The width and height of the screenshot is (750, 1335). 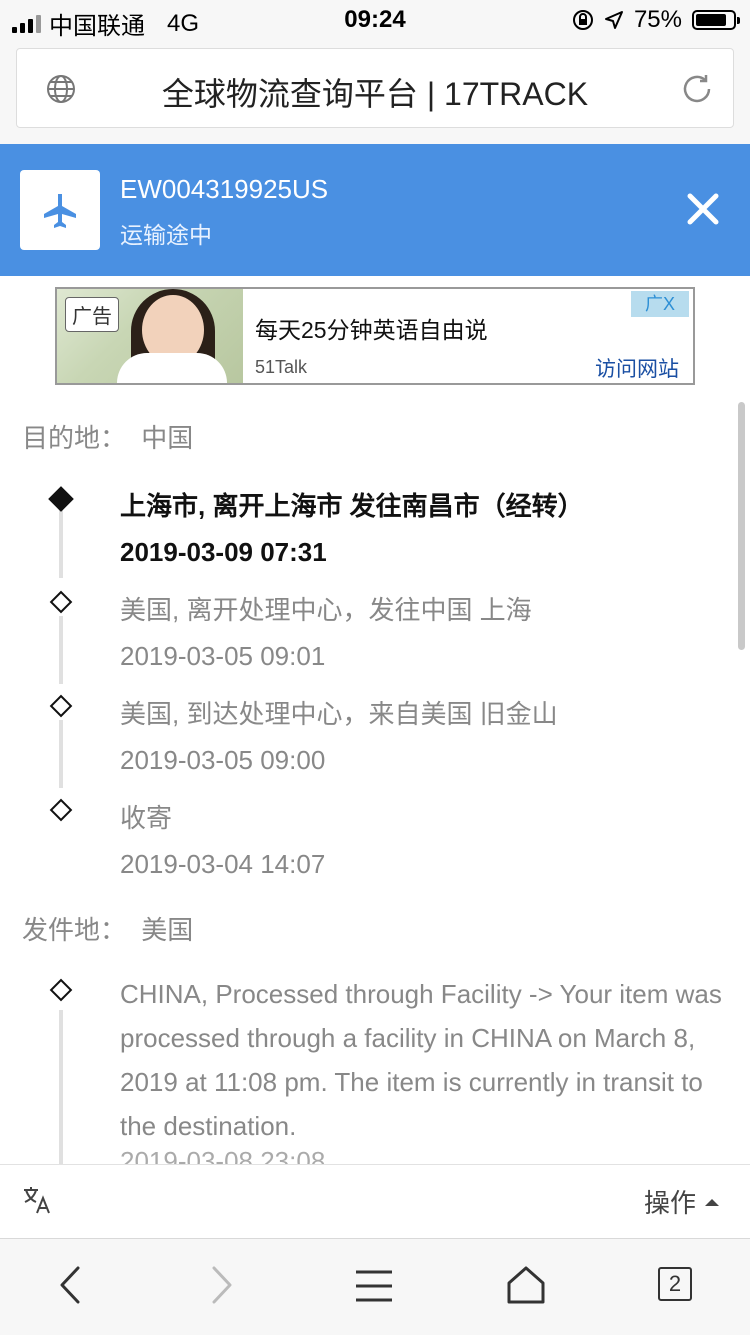 What do you see at coordinates (167, 438) in the screenshot?
I see `destination-country: 中国` at bounding box center [167, 438].